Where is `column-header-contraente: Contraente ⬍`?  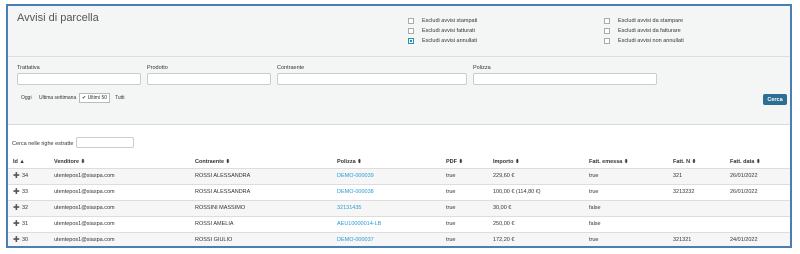 column-header-contraente: Contraente ⬍ is located at coordinates (212, 162).